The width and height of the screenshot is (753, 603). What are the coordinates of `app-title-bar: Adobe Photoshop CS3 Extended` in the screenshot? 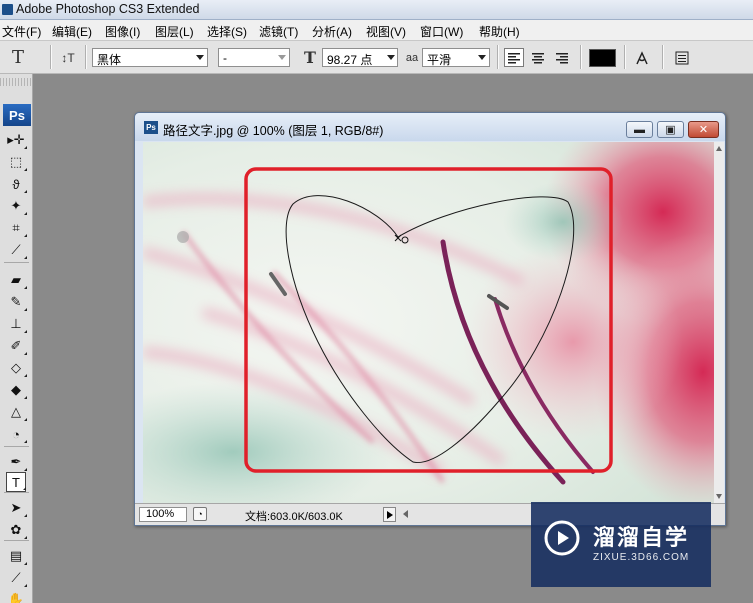 It's located at (376, 10).